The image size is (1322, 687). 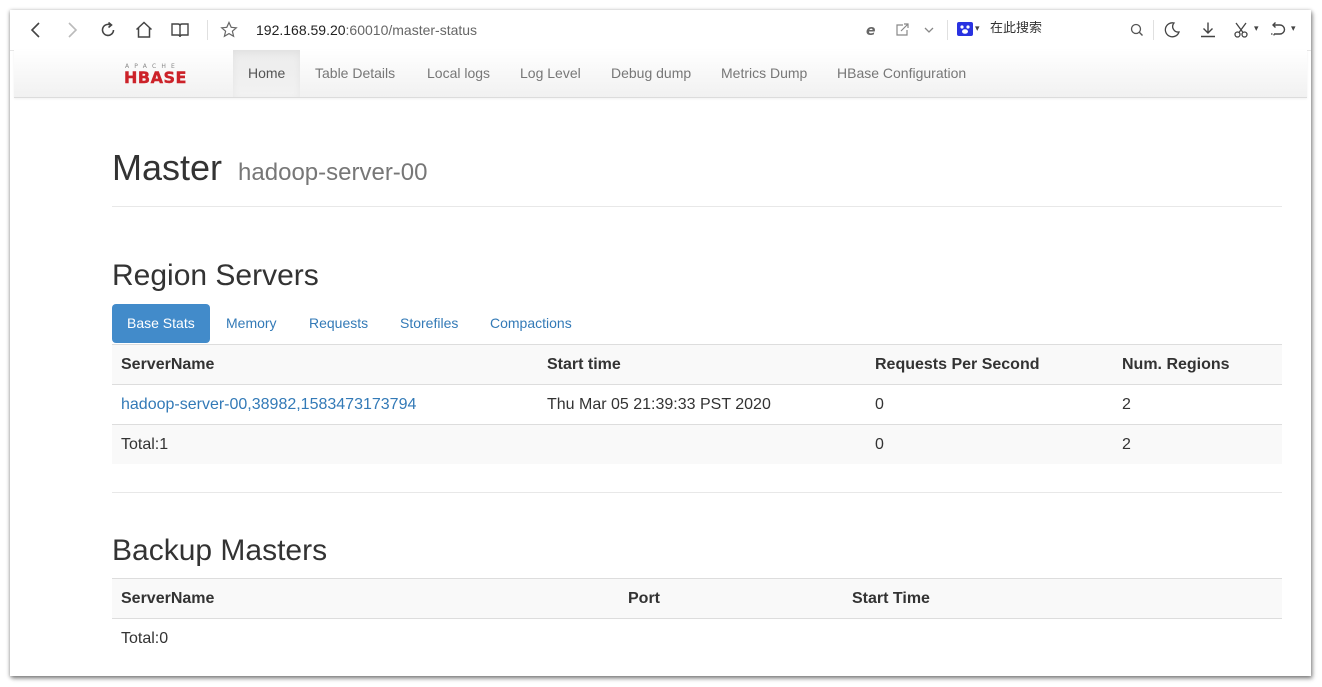 What do you see at coordinates (1208, 30) in the screenshot?
I see `download-icon` at bounding box center [1208, 30].